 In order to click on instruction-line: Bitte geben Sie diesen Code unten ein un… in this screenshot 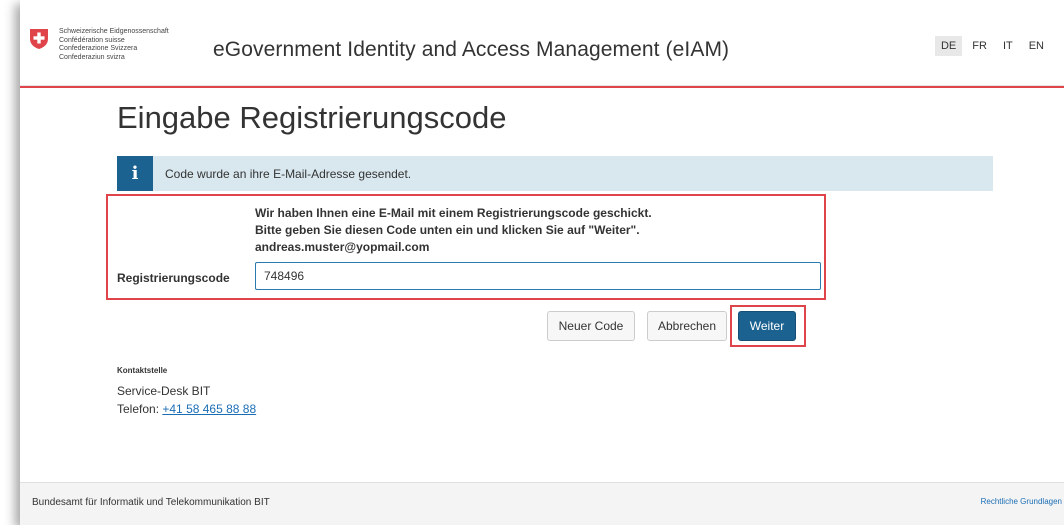, I will do `click(447, 230)`.